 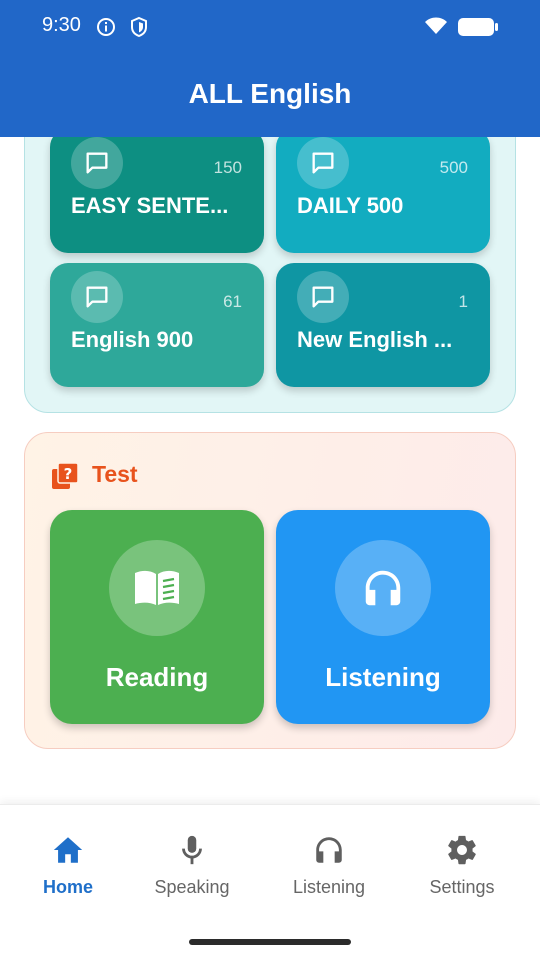 What do you see at coordinates (383, 677) in the screenshot?
I see `listening-label: Listening` at bounding box center [383, 677].